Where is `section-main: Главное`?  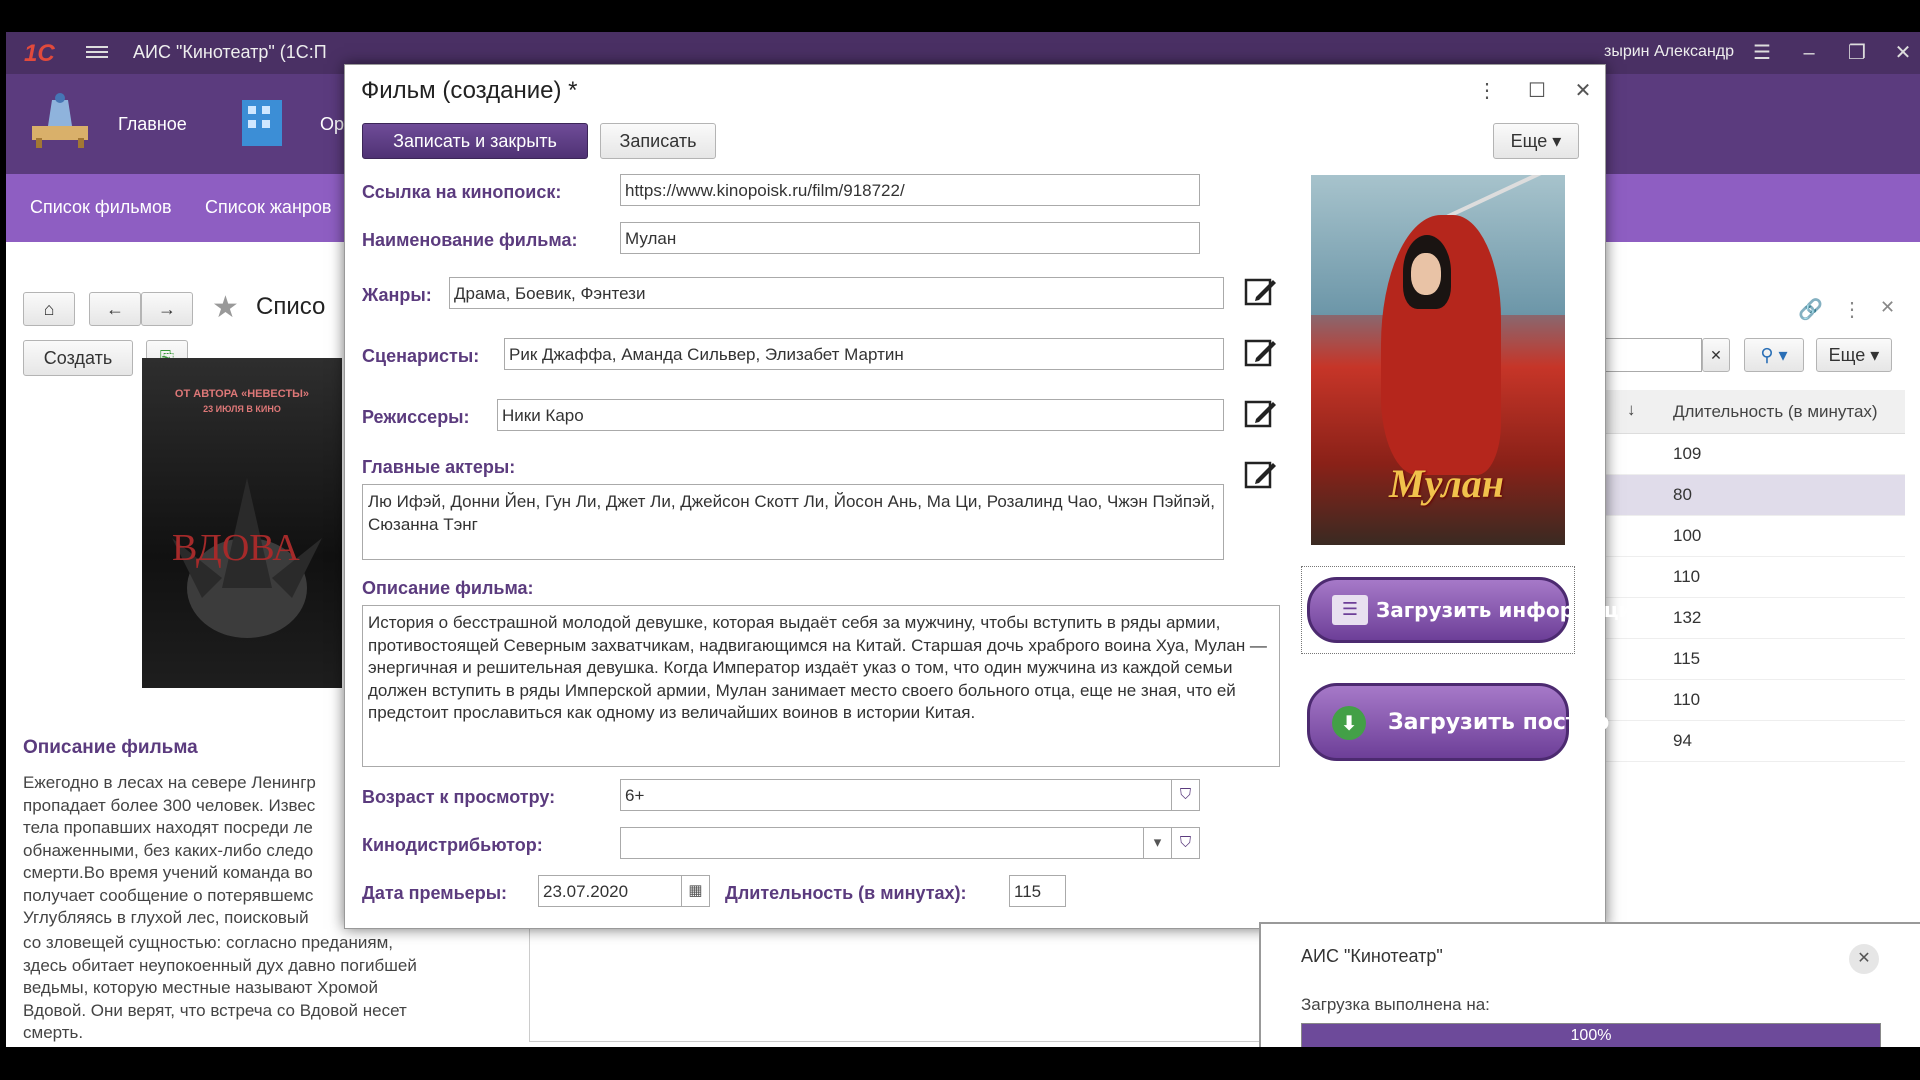 section-main: Главное is located at coordinates (113, 122).